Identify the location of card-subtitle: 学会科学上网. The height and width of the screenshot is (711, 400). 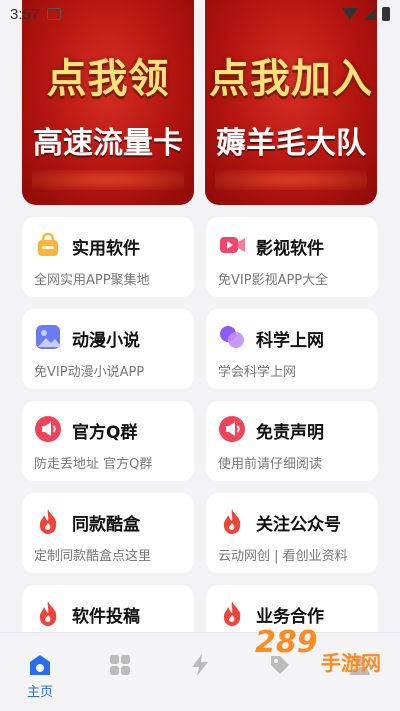
(257, 372).